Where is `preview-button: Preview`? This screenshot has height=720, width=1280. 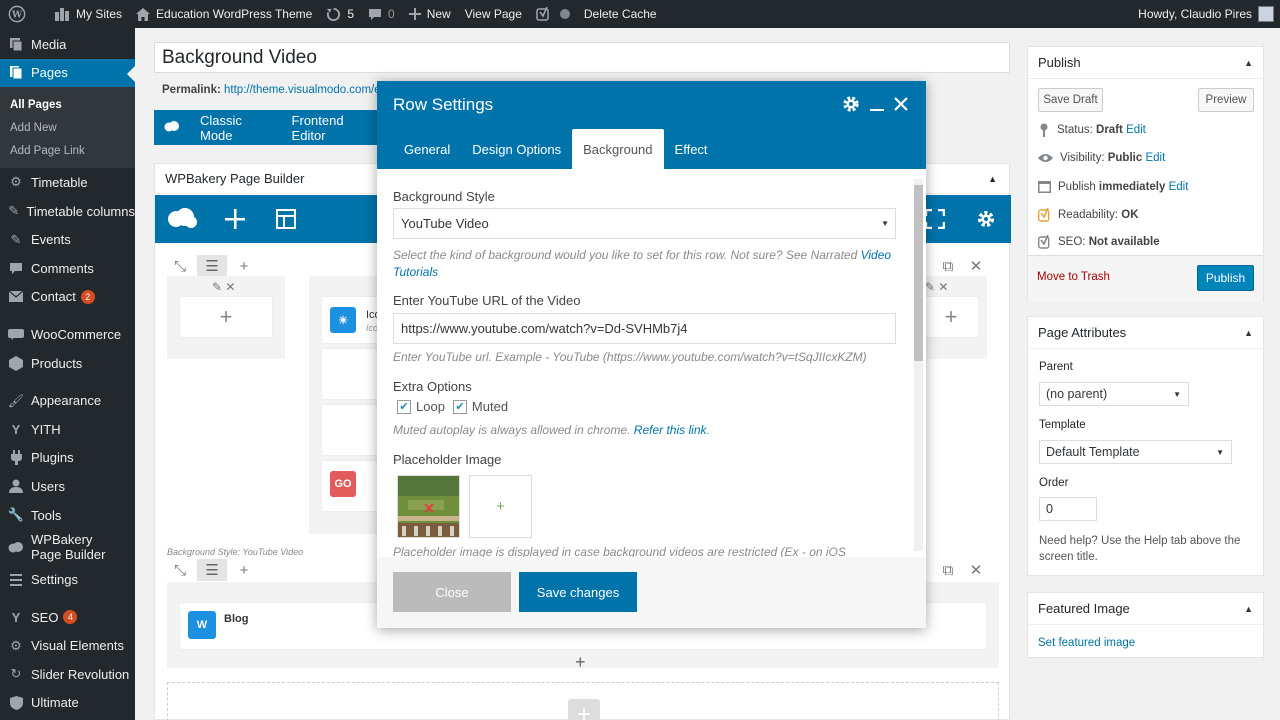
preview-button: Preview is located at coordinates (1226, 100).